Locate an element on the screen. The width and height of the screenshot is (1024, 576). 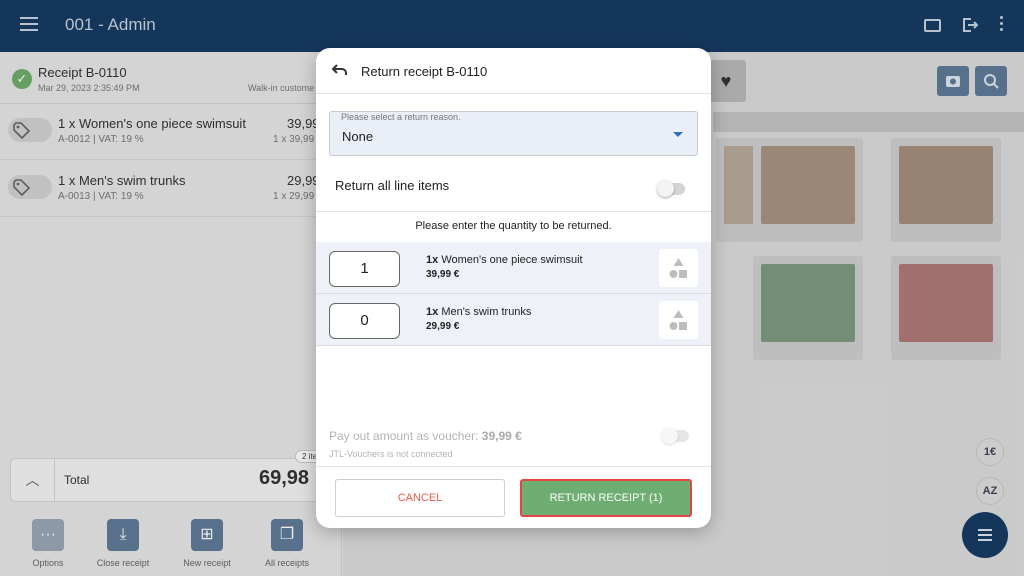
return-item-price: 39,99 € is located at coordinates (443, 274).